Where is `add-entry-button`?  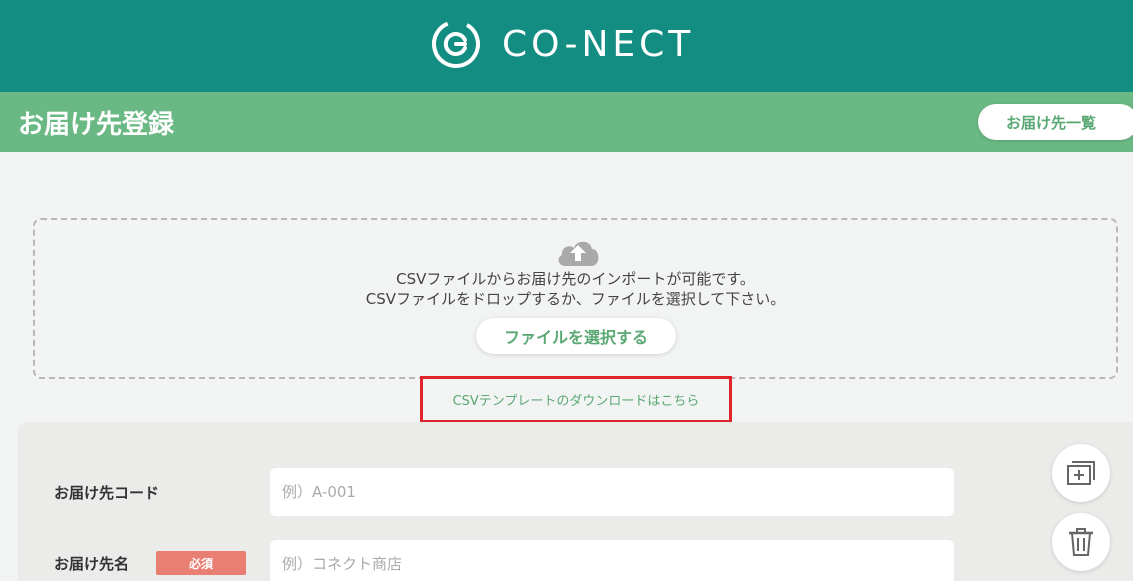 add-entry-button is located at coordinates (1081, 473).